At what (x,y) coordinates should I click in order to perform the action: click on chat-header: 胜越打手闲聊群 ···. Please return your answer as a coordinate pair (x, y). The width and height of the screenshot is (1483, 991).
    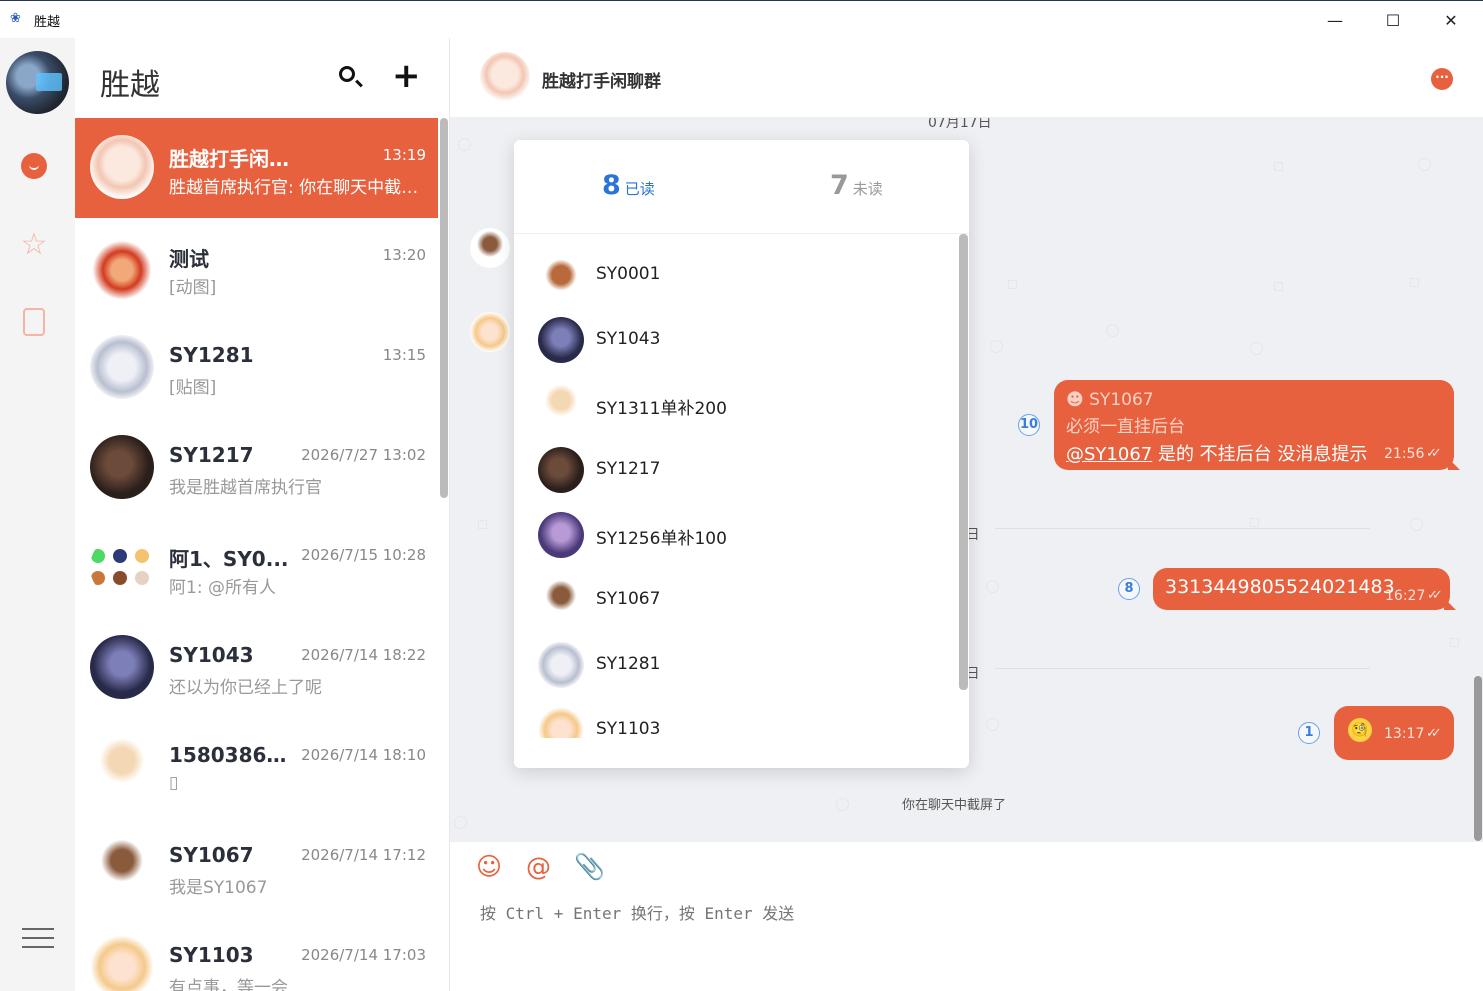
    Looking at the image, I should click on (966, 78).